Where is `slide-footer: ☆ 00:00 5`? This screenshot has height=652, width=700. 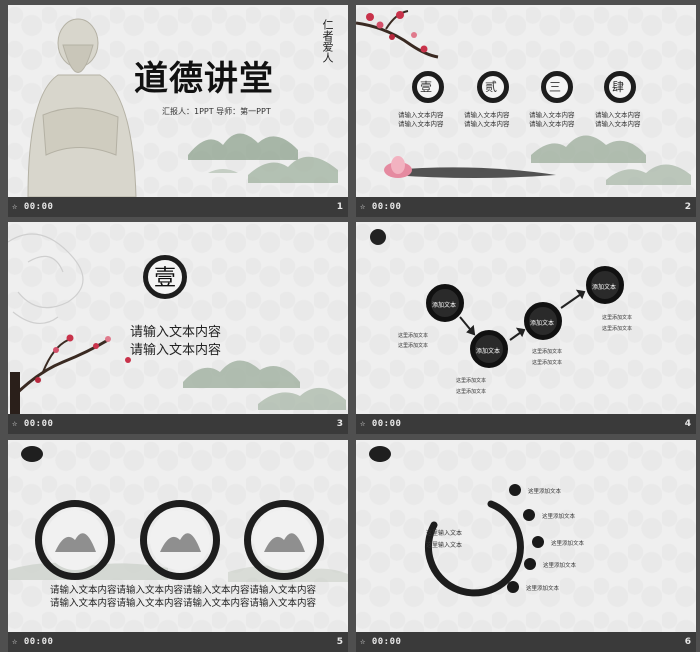 slide-footer: ☆ 00:00 5 is located at coordinates (178, 642).